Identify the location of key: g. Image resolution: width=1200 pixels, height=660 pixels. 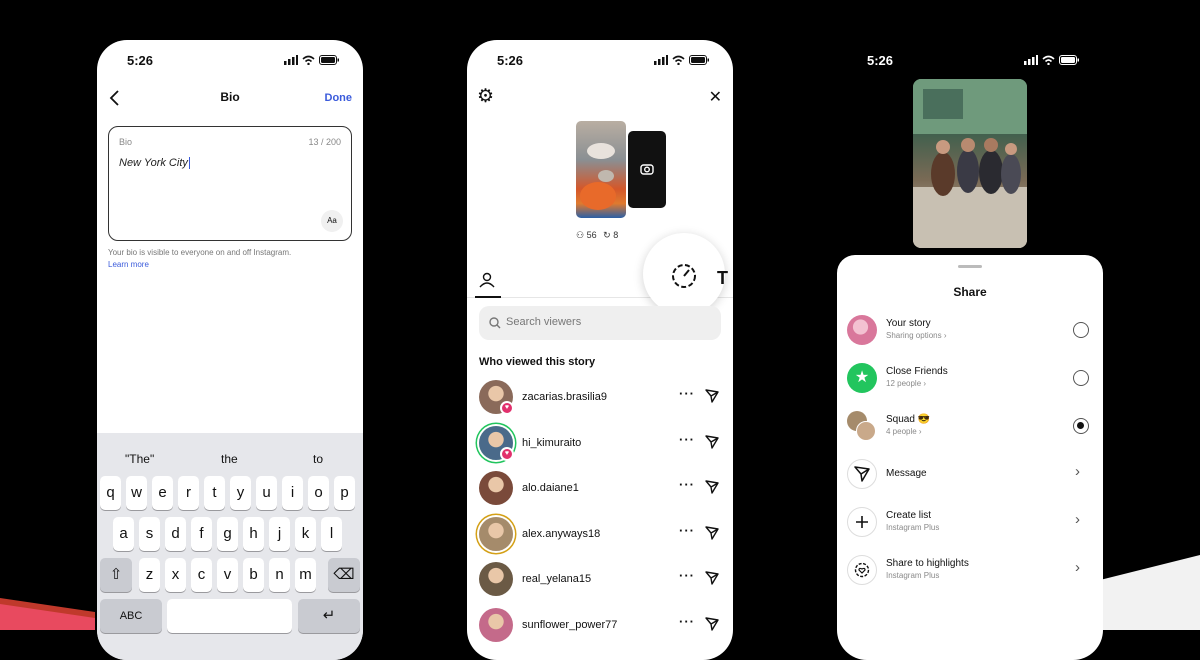
(227, 534).